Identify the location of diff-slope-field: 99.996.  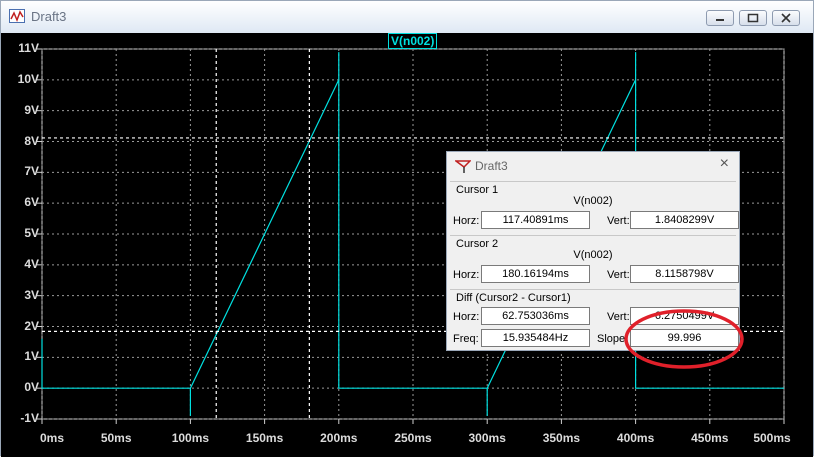
(684, 338).